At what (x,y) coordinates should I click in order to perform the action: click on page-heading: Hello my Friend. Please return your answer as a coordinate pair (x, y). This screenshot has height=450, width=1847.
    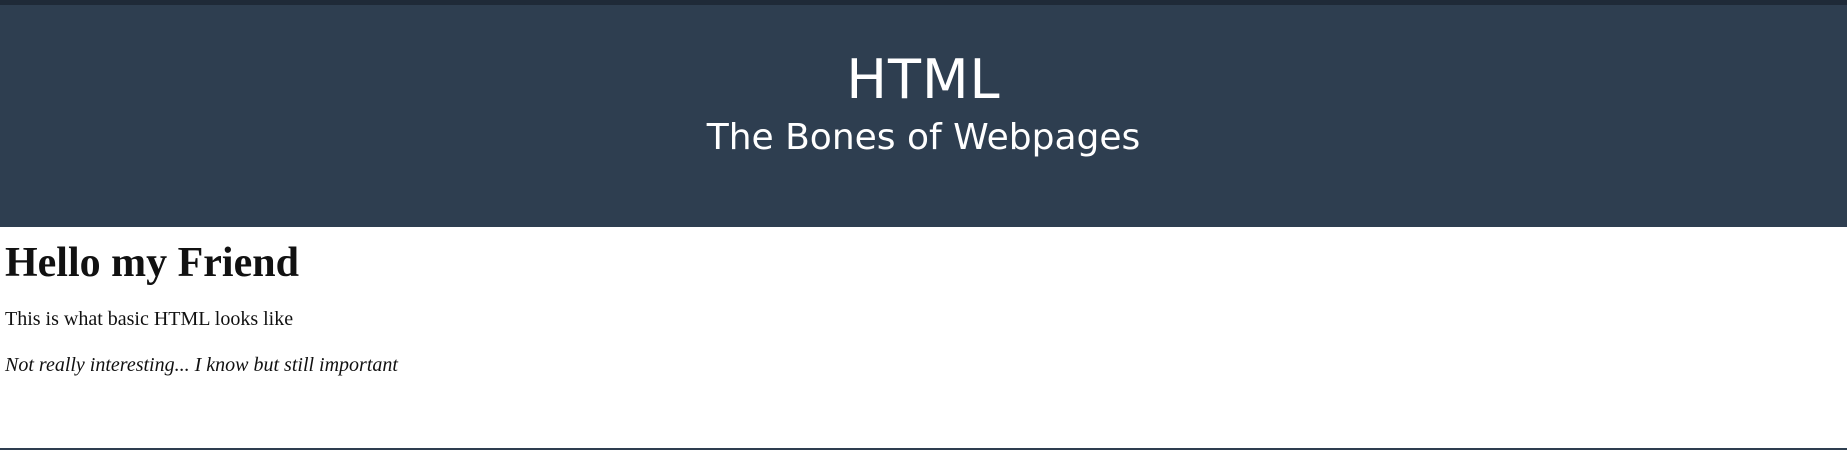
    Looking at the image, I should click on (152, 263).